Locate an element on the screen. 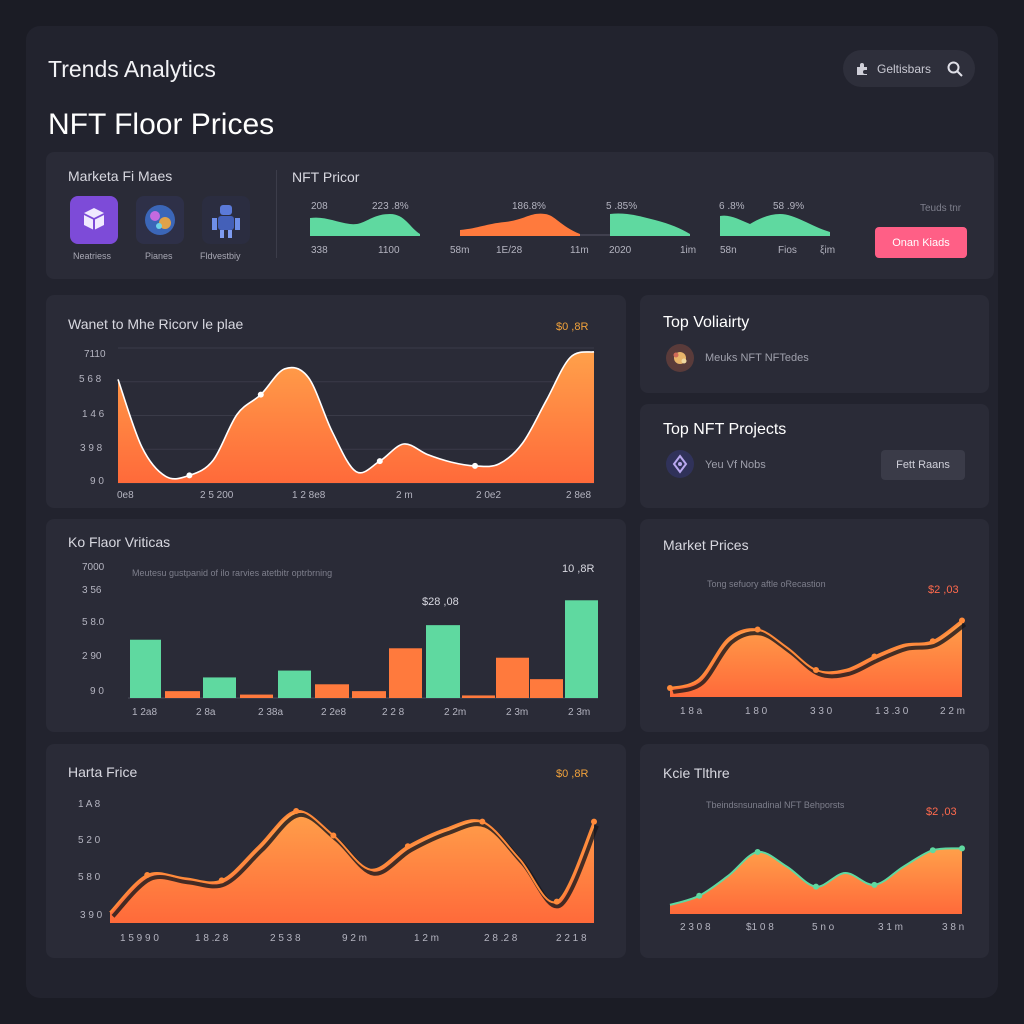 The height and width of the screenshot is (1024, 1024). spark-value: 186.8% is located at coordinates (529, 206).